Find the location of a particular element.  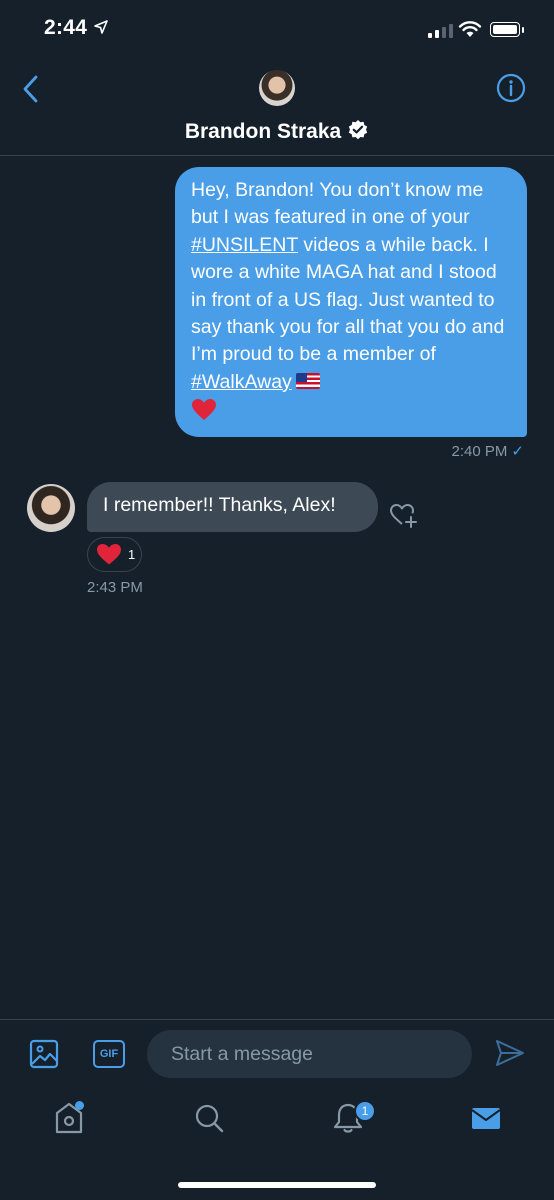

reaction-pill: 1 is located at coordinates (114, 554).